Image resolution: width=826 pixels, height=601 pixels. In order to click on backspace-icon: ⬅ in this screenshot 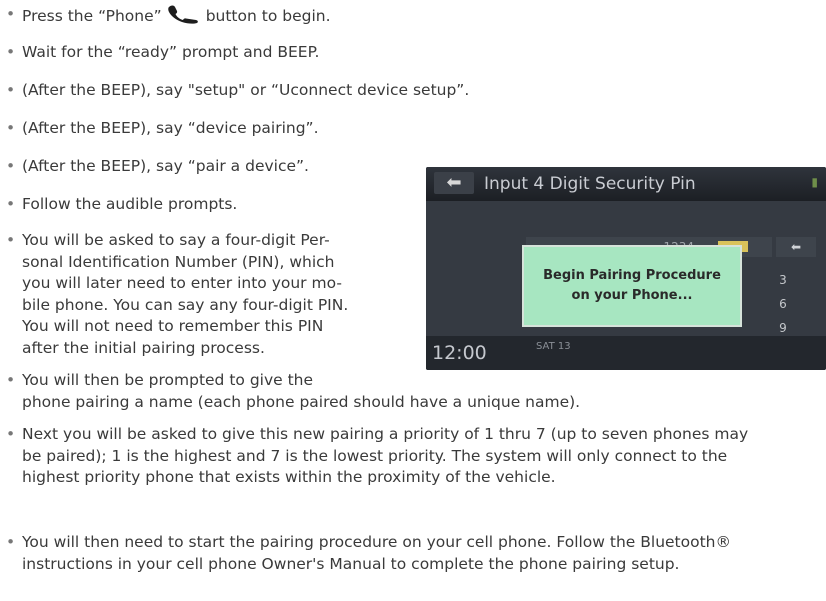, I will do `click(796, 247)`.